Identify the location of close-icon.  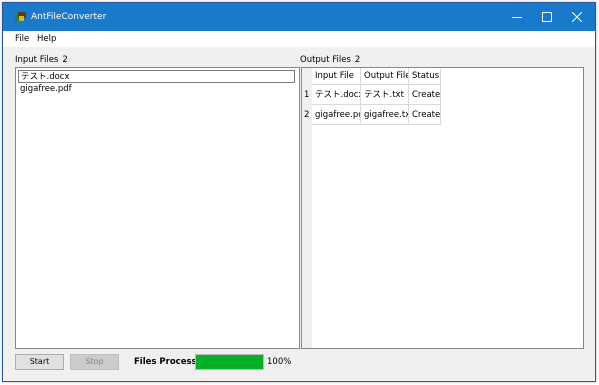
(577, 17).